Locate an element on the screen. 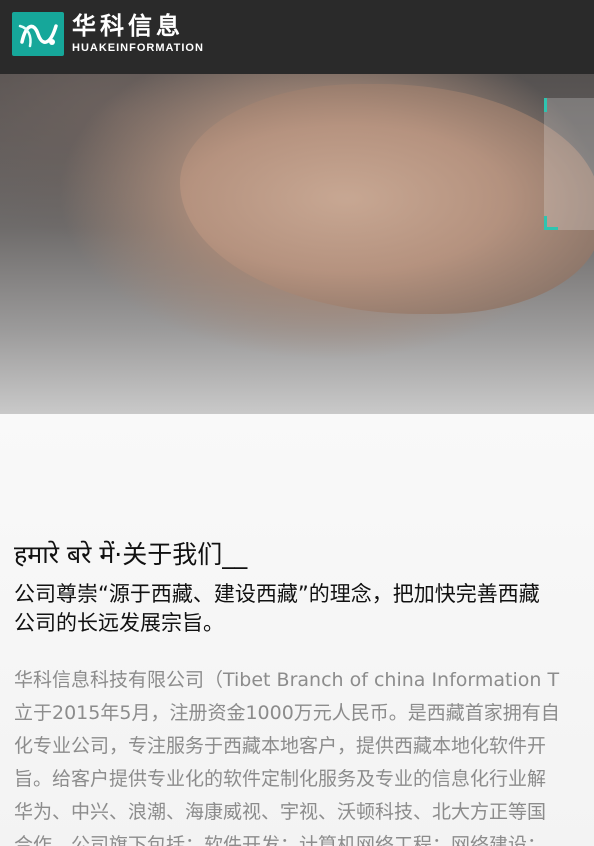  logo-english-name: HUAKEINFORMATION is located at coordinates (138, 48).